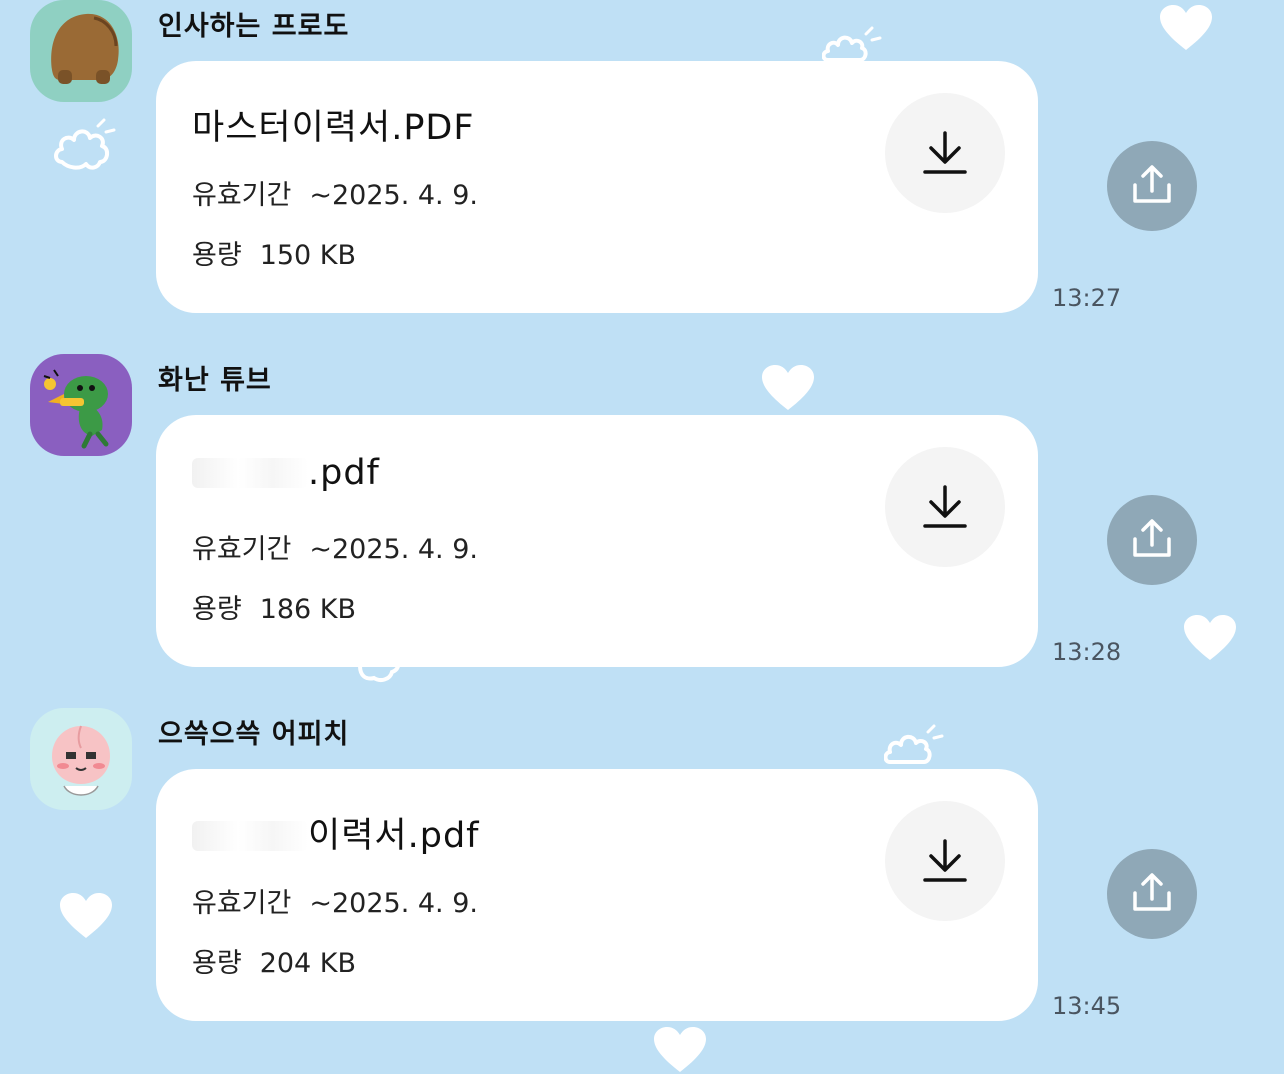 This screenshot has height=1074, width=1284. I want to click on file-name-text: 이력서.pdf, so click(394, 836).